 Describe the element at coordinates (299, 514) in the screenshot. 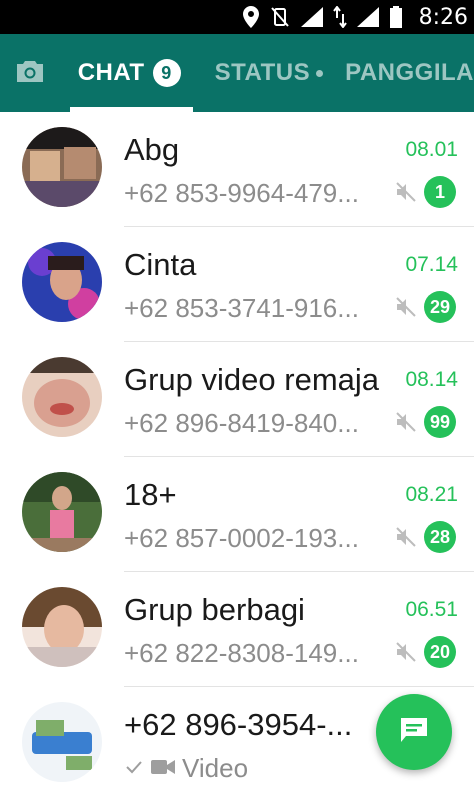

I see `chat-row-content: 18+ 08.21 +62 857-0002-193... 28` at that location.